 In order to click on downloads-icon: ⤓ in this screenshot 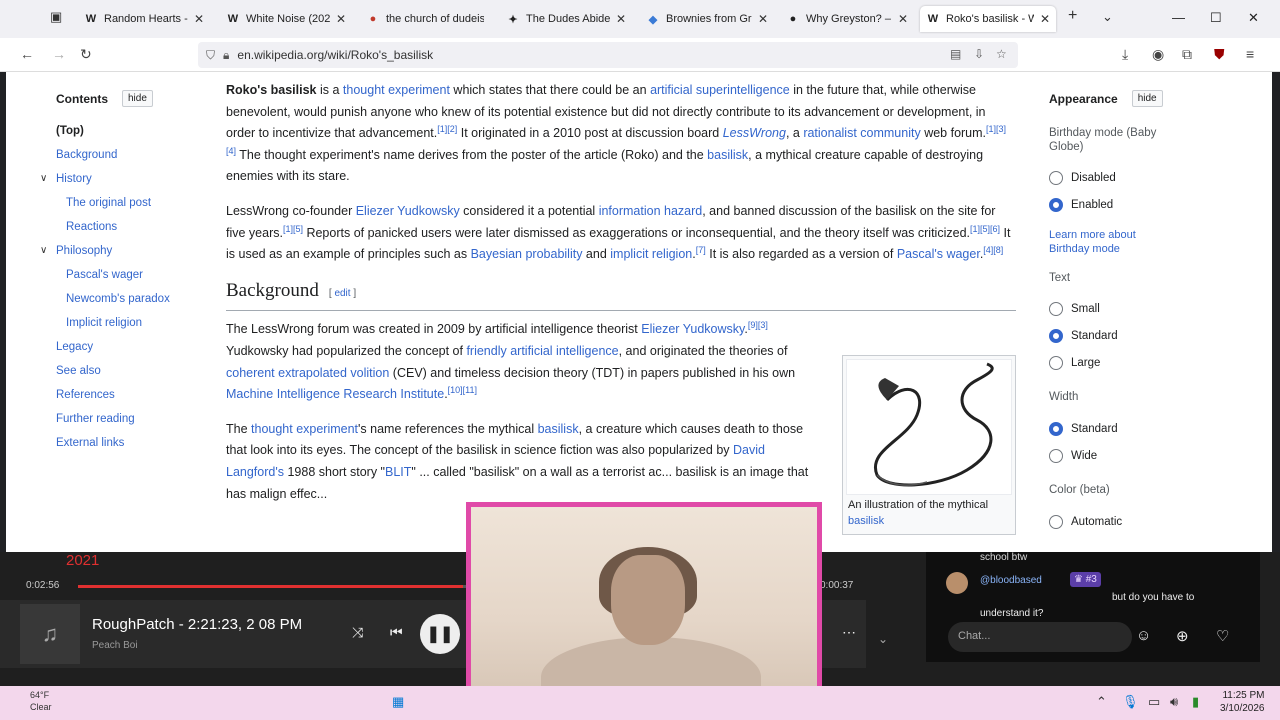, I will do `click(1125, 54)`.